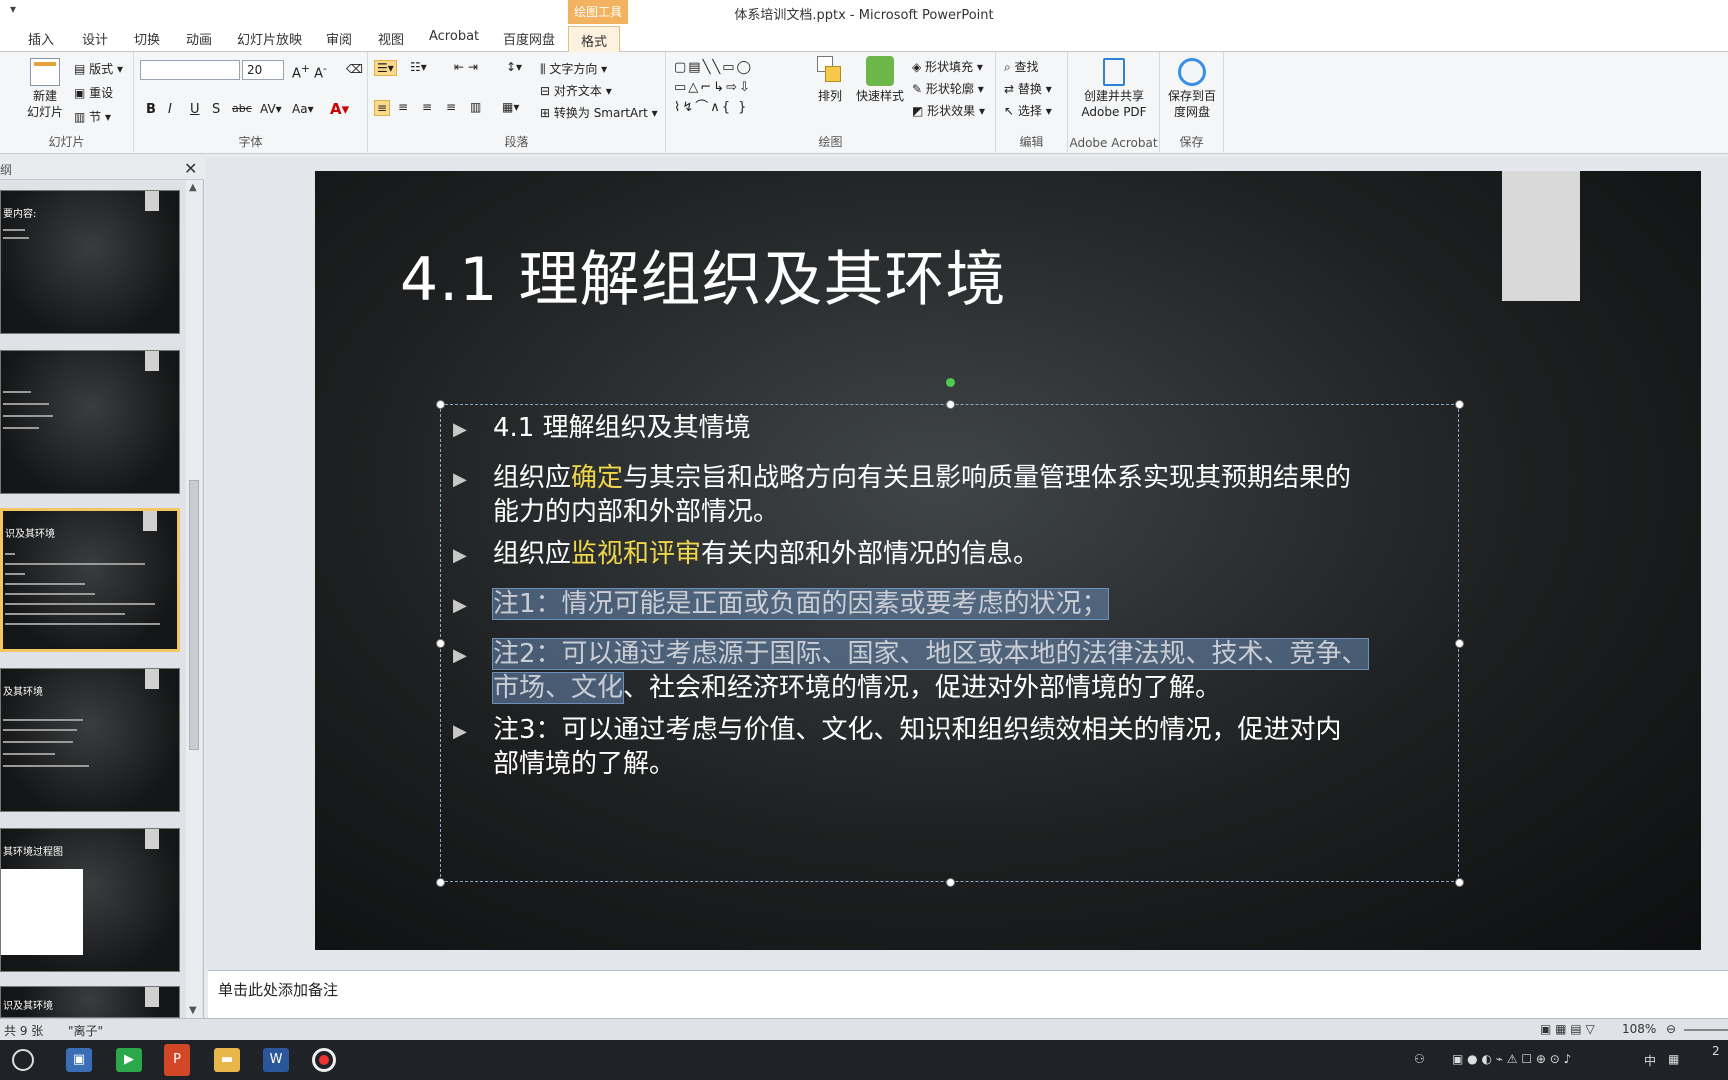 This screenshot has width=1728, height=1080. Describe the element at coordinates (1650, 1060) in the screenshot. I see `input-method: 中` at that location.